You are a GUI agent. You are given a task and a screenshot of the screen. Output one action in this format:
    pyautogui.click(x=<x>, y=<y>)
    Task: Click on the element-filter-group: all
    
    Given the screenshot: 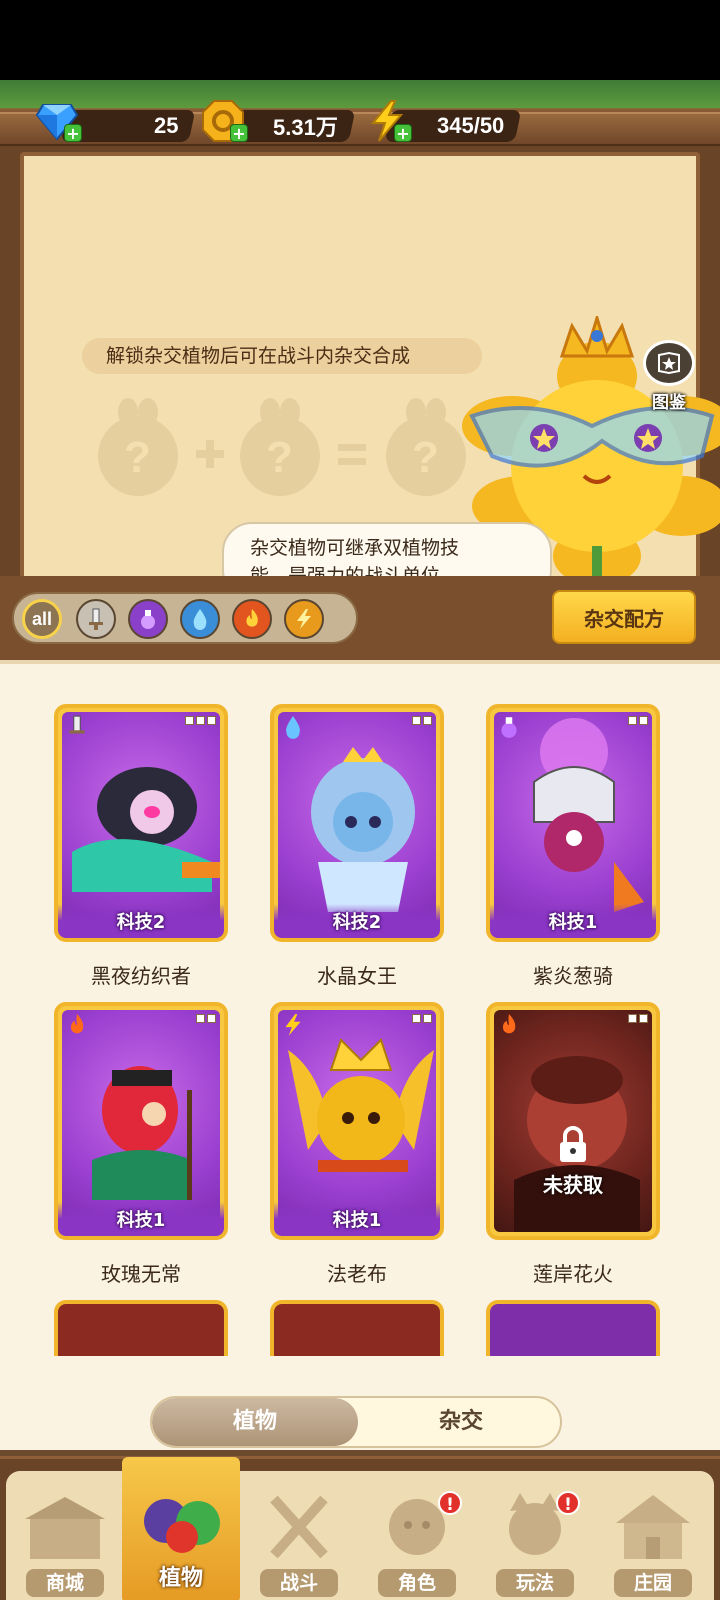 What is the action you would take?
    pyautogui.click(x=185, y=618)
    